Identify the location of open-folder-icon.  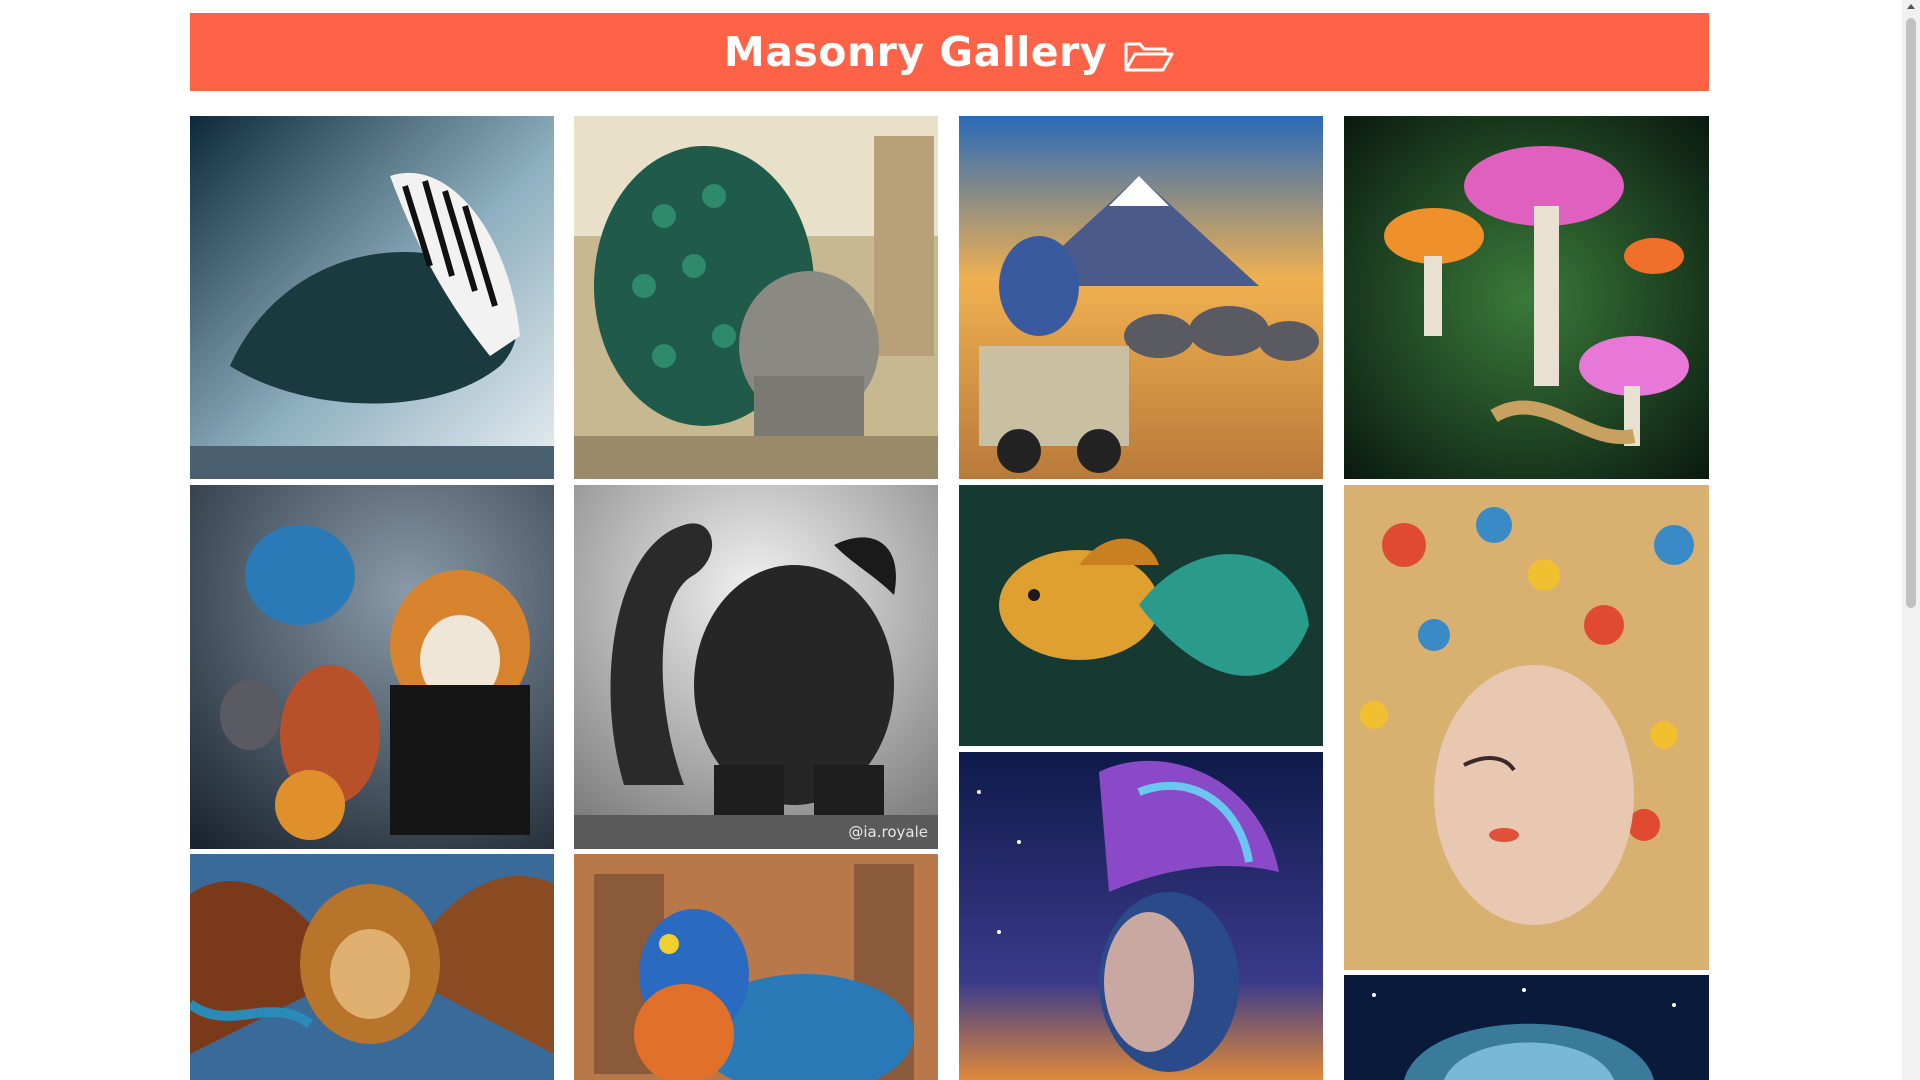
(1149, 54).